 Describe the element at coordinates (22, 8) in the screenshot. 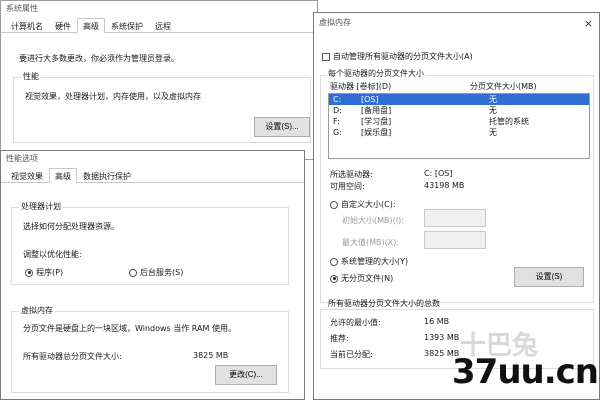

I see `system-properties-title: 系统属性` at that location.